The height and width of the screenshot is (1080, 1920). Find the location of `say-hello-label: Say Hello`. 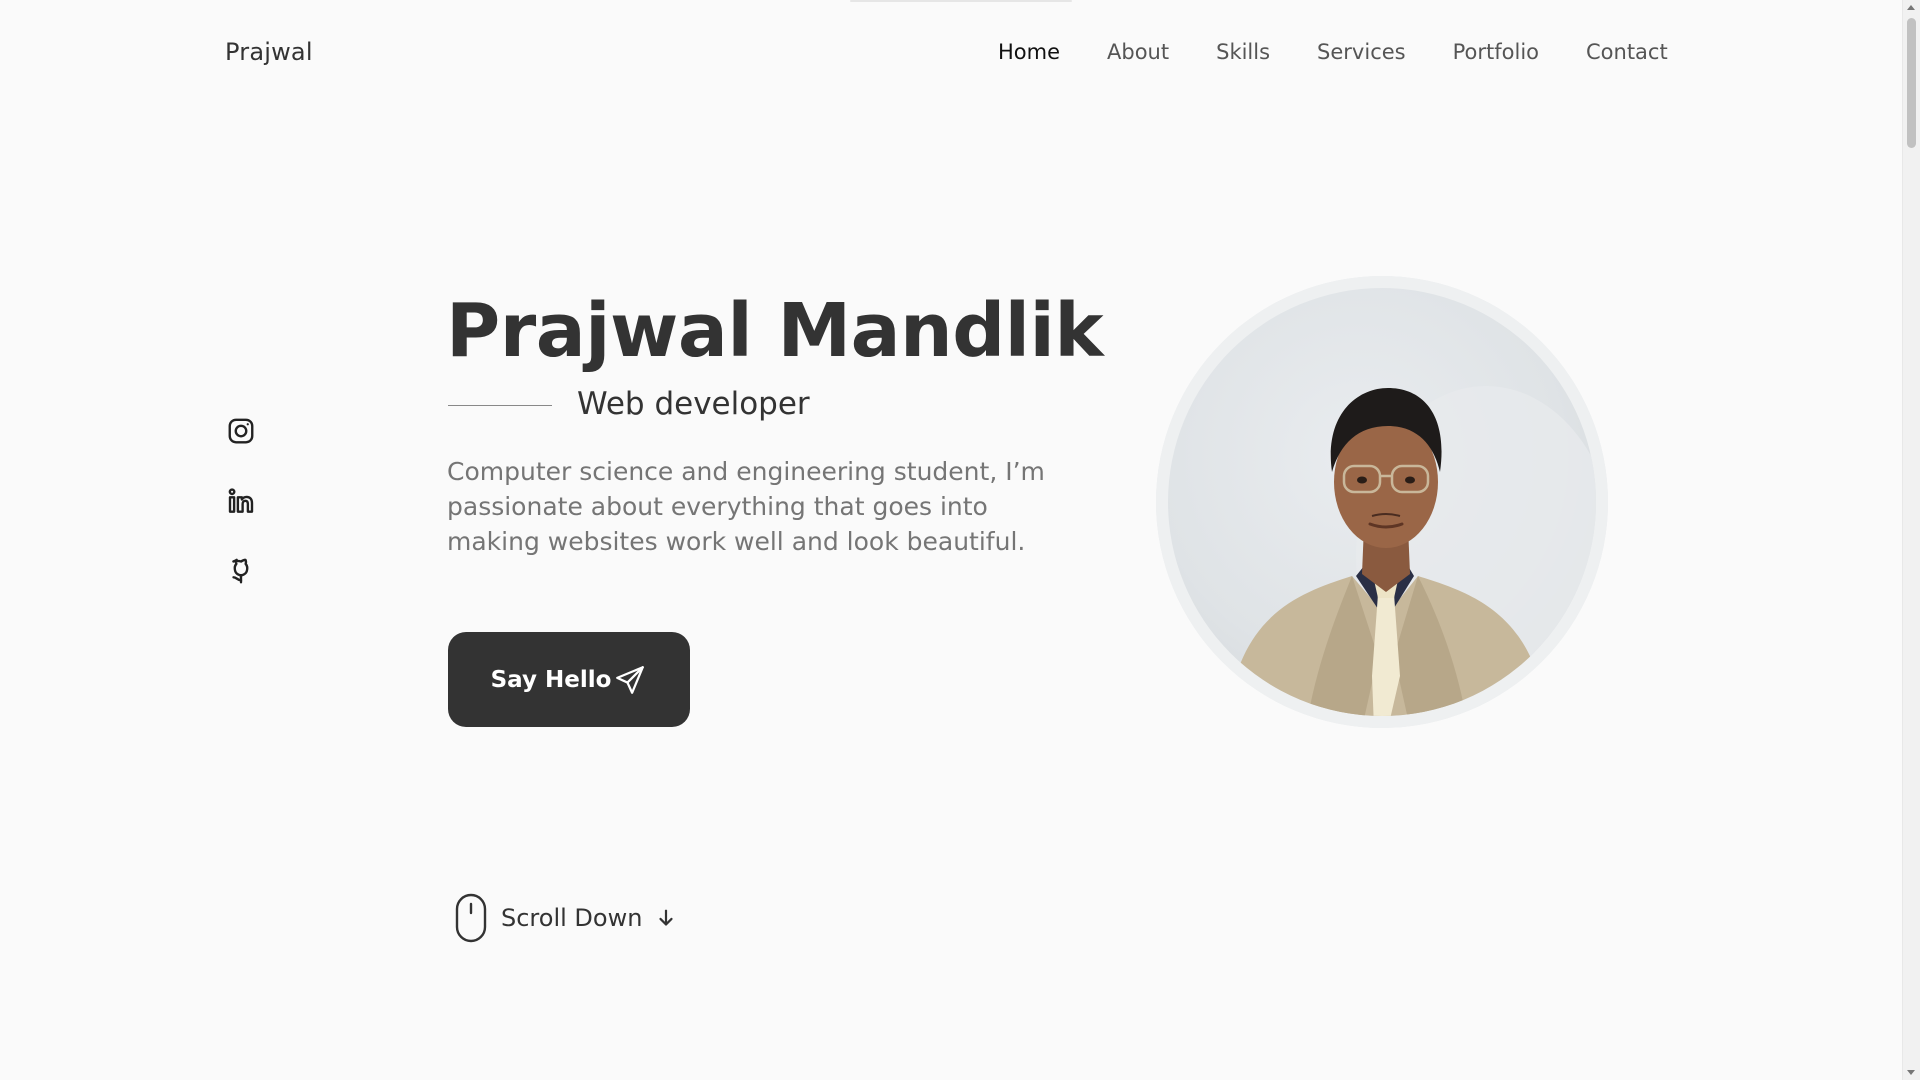

say-hello-label: Say Hello is located at coordinates (551, 679).